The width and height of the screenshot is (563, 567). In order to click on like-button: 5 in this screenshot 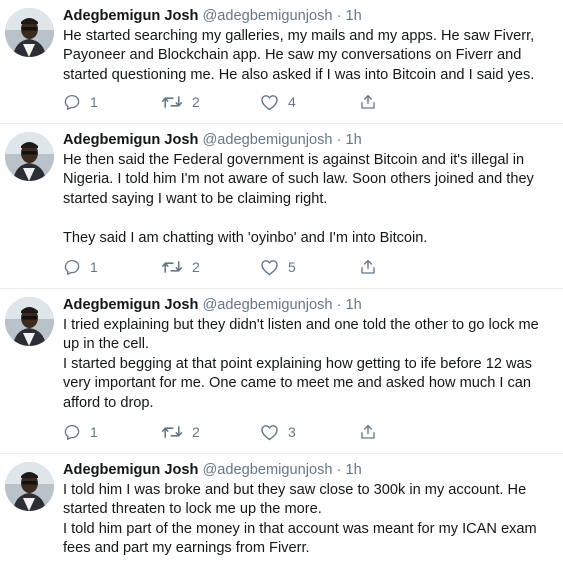, I will do `click(278, 267)`.